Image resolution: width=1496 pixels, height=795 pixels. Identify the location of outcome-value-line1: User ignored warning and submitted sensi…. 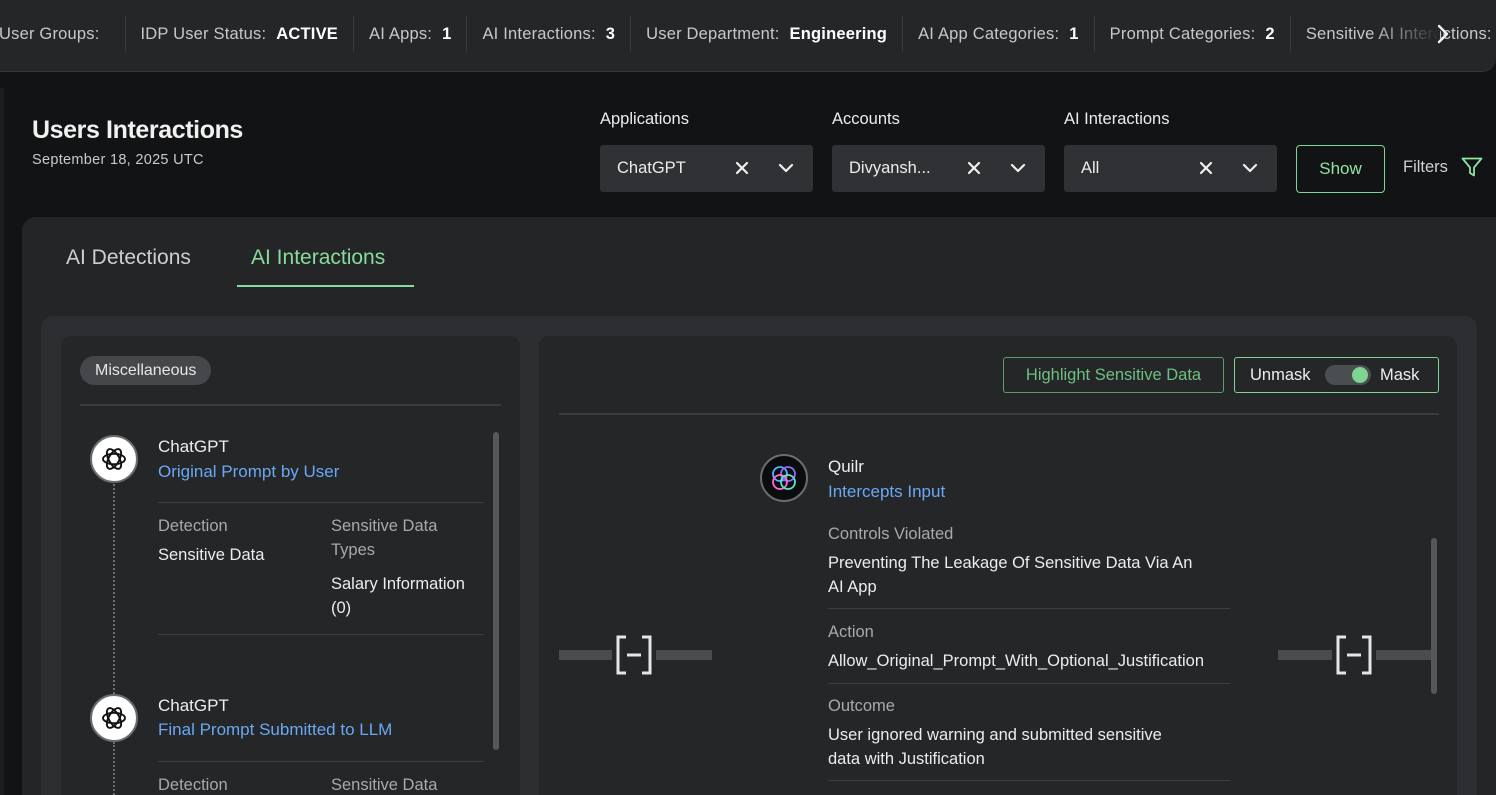
(995, 735).